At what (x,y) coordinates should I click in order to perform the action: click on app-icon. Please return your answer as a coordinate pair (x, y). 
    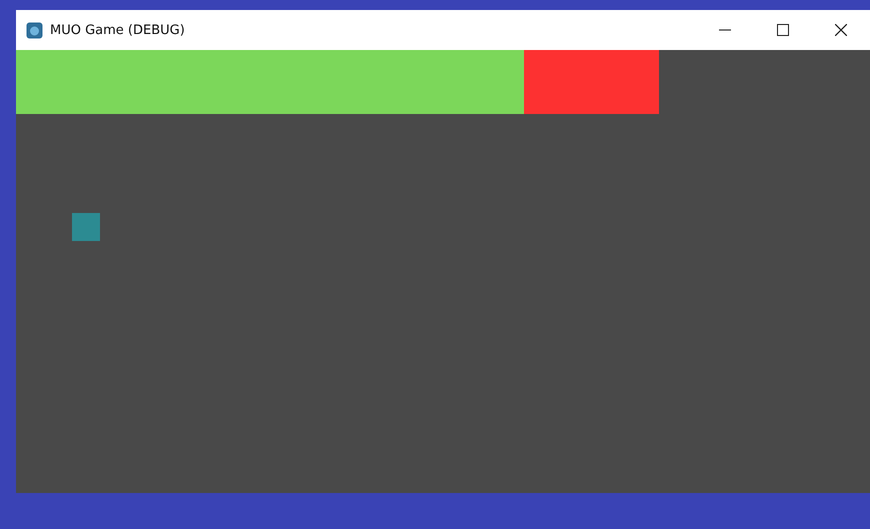
    Looking at the image, I should click on (34, 30).